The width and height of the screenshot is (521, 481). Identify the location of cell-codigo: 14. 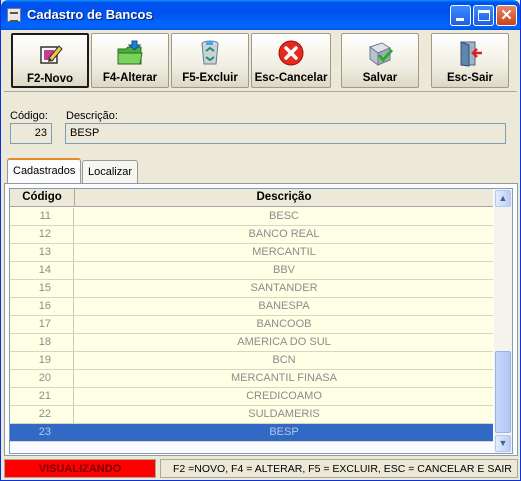
(42, 270).